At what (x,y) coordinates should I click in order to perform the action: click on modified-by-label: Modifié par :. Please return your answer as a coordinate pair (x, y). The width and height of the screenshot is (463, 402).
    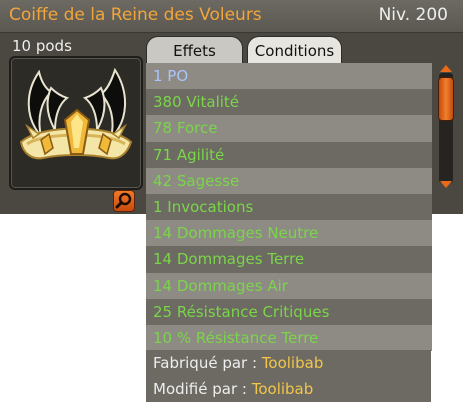
    Looking at the image, I should click on (202, 389).